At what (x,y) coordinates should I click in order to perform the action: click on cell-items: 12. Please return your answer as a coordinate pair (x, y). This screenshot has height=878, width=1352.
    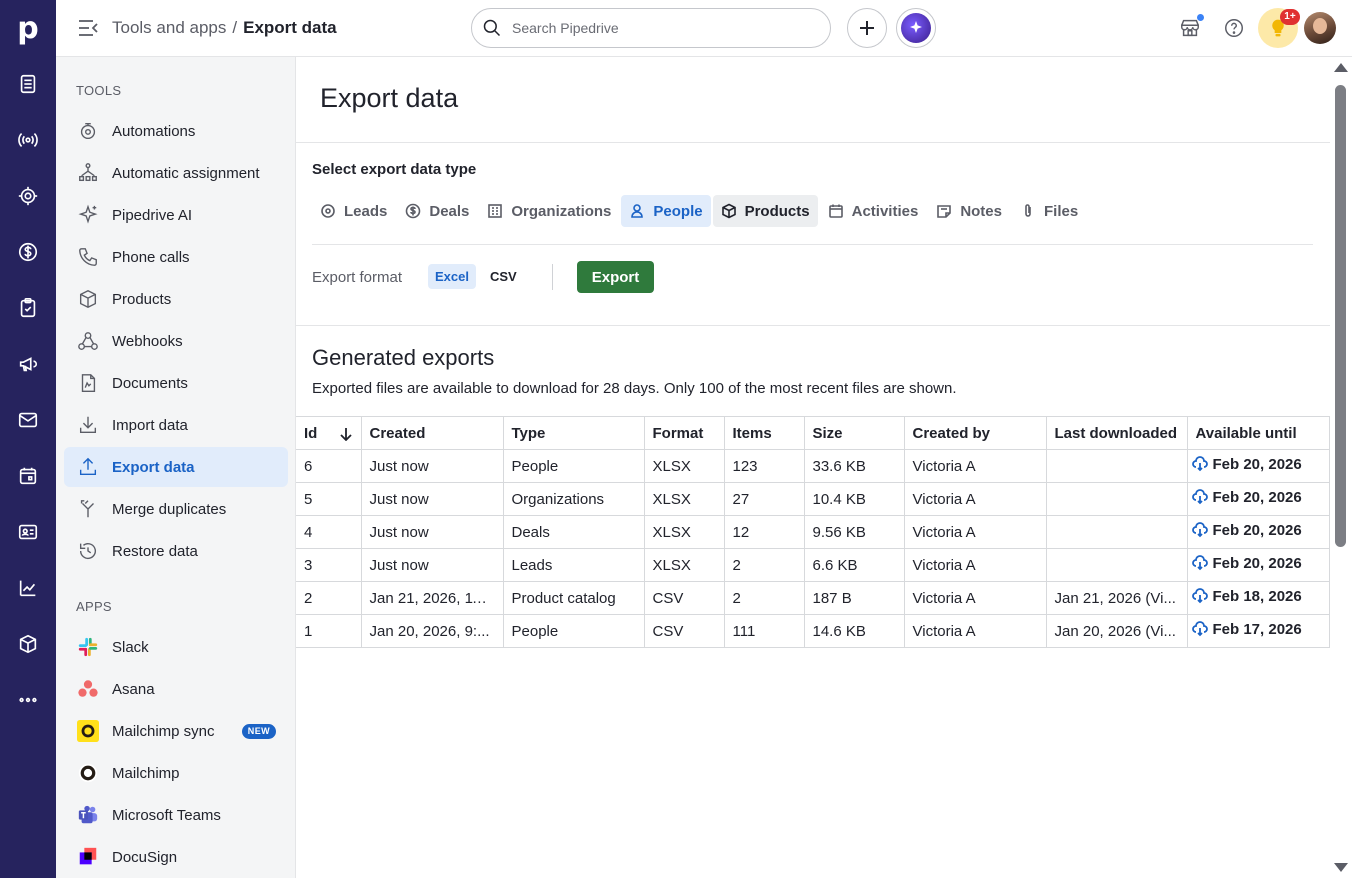
    Looking at the image, I should click on (764, 532).